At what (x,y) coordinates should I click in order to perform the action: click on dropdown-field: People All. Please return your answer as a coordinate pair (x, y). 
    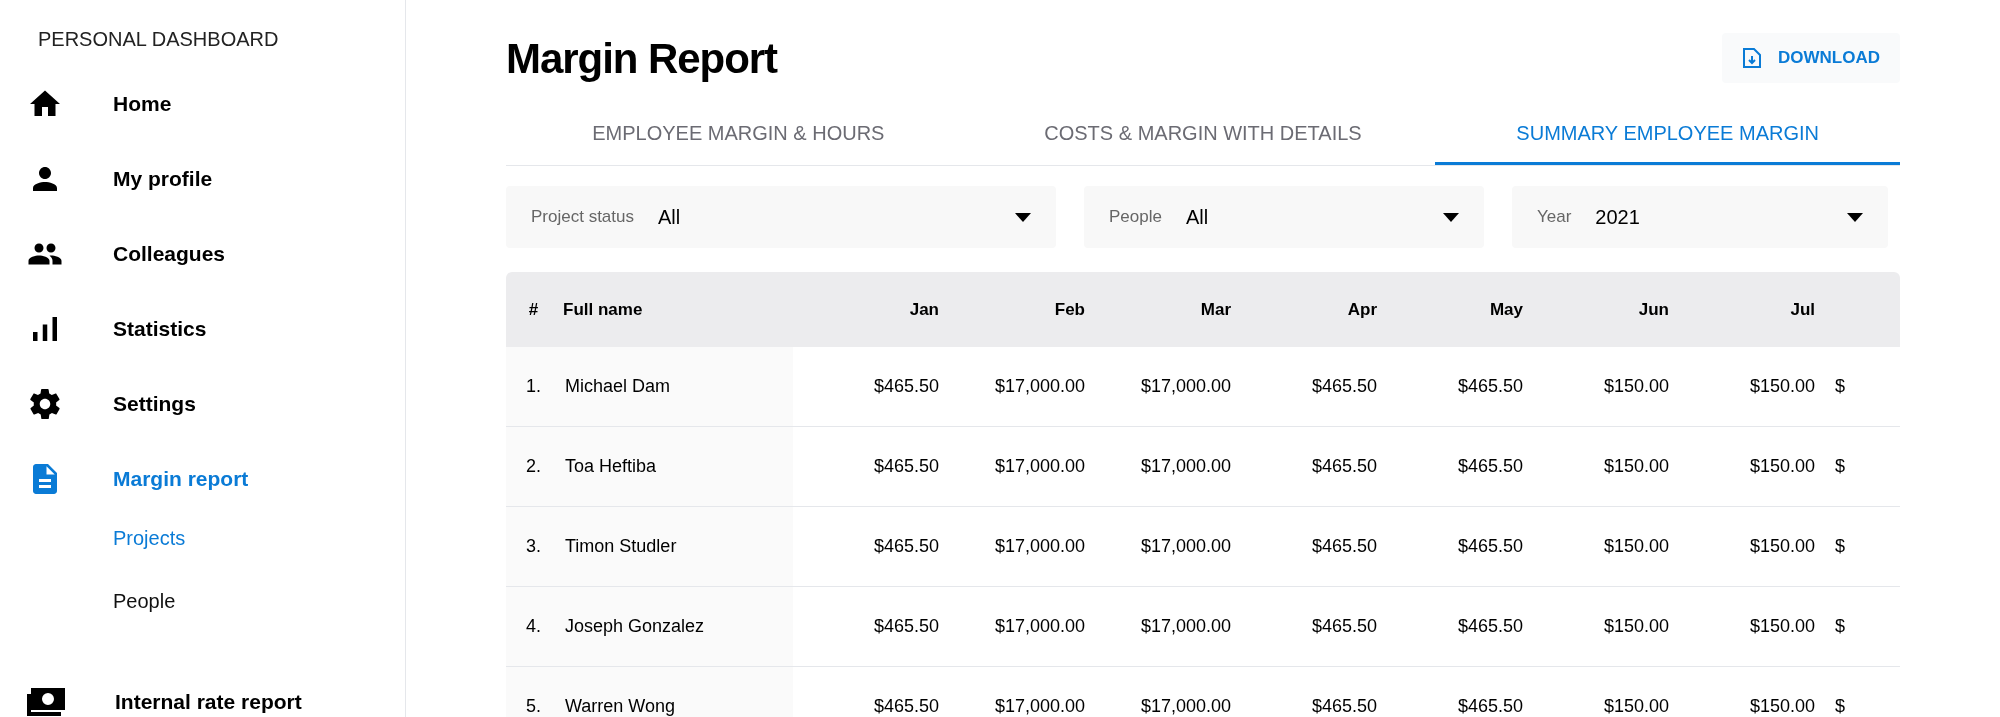
    Looking at the image, I should click on (1284, 217).